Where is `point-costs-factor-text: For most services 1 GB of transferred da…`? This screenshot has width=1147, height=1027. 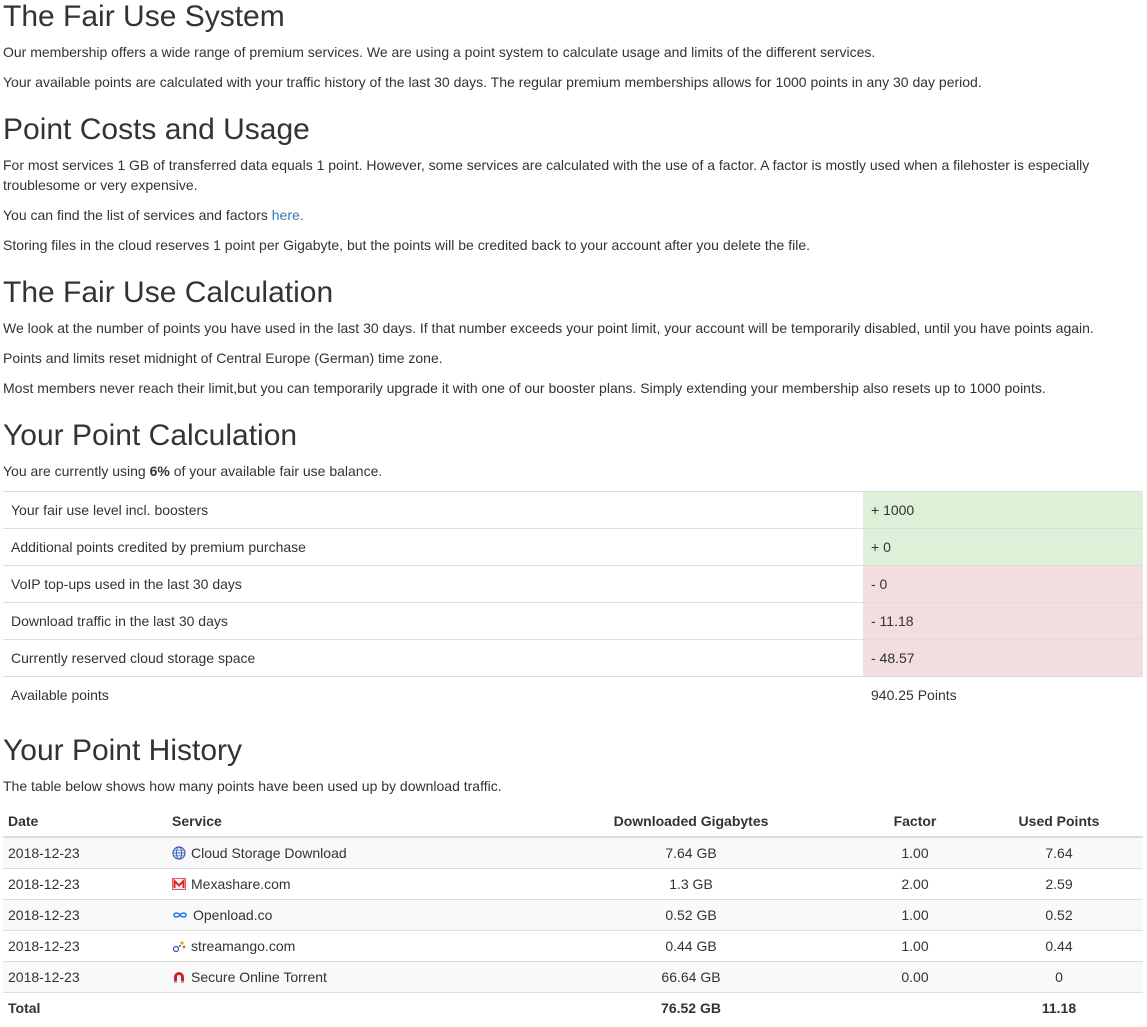
point-costs-factor-text: For most services 1 GB of transferred da… is located at coordinates (546, 175).